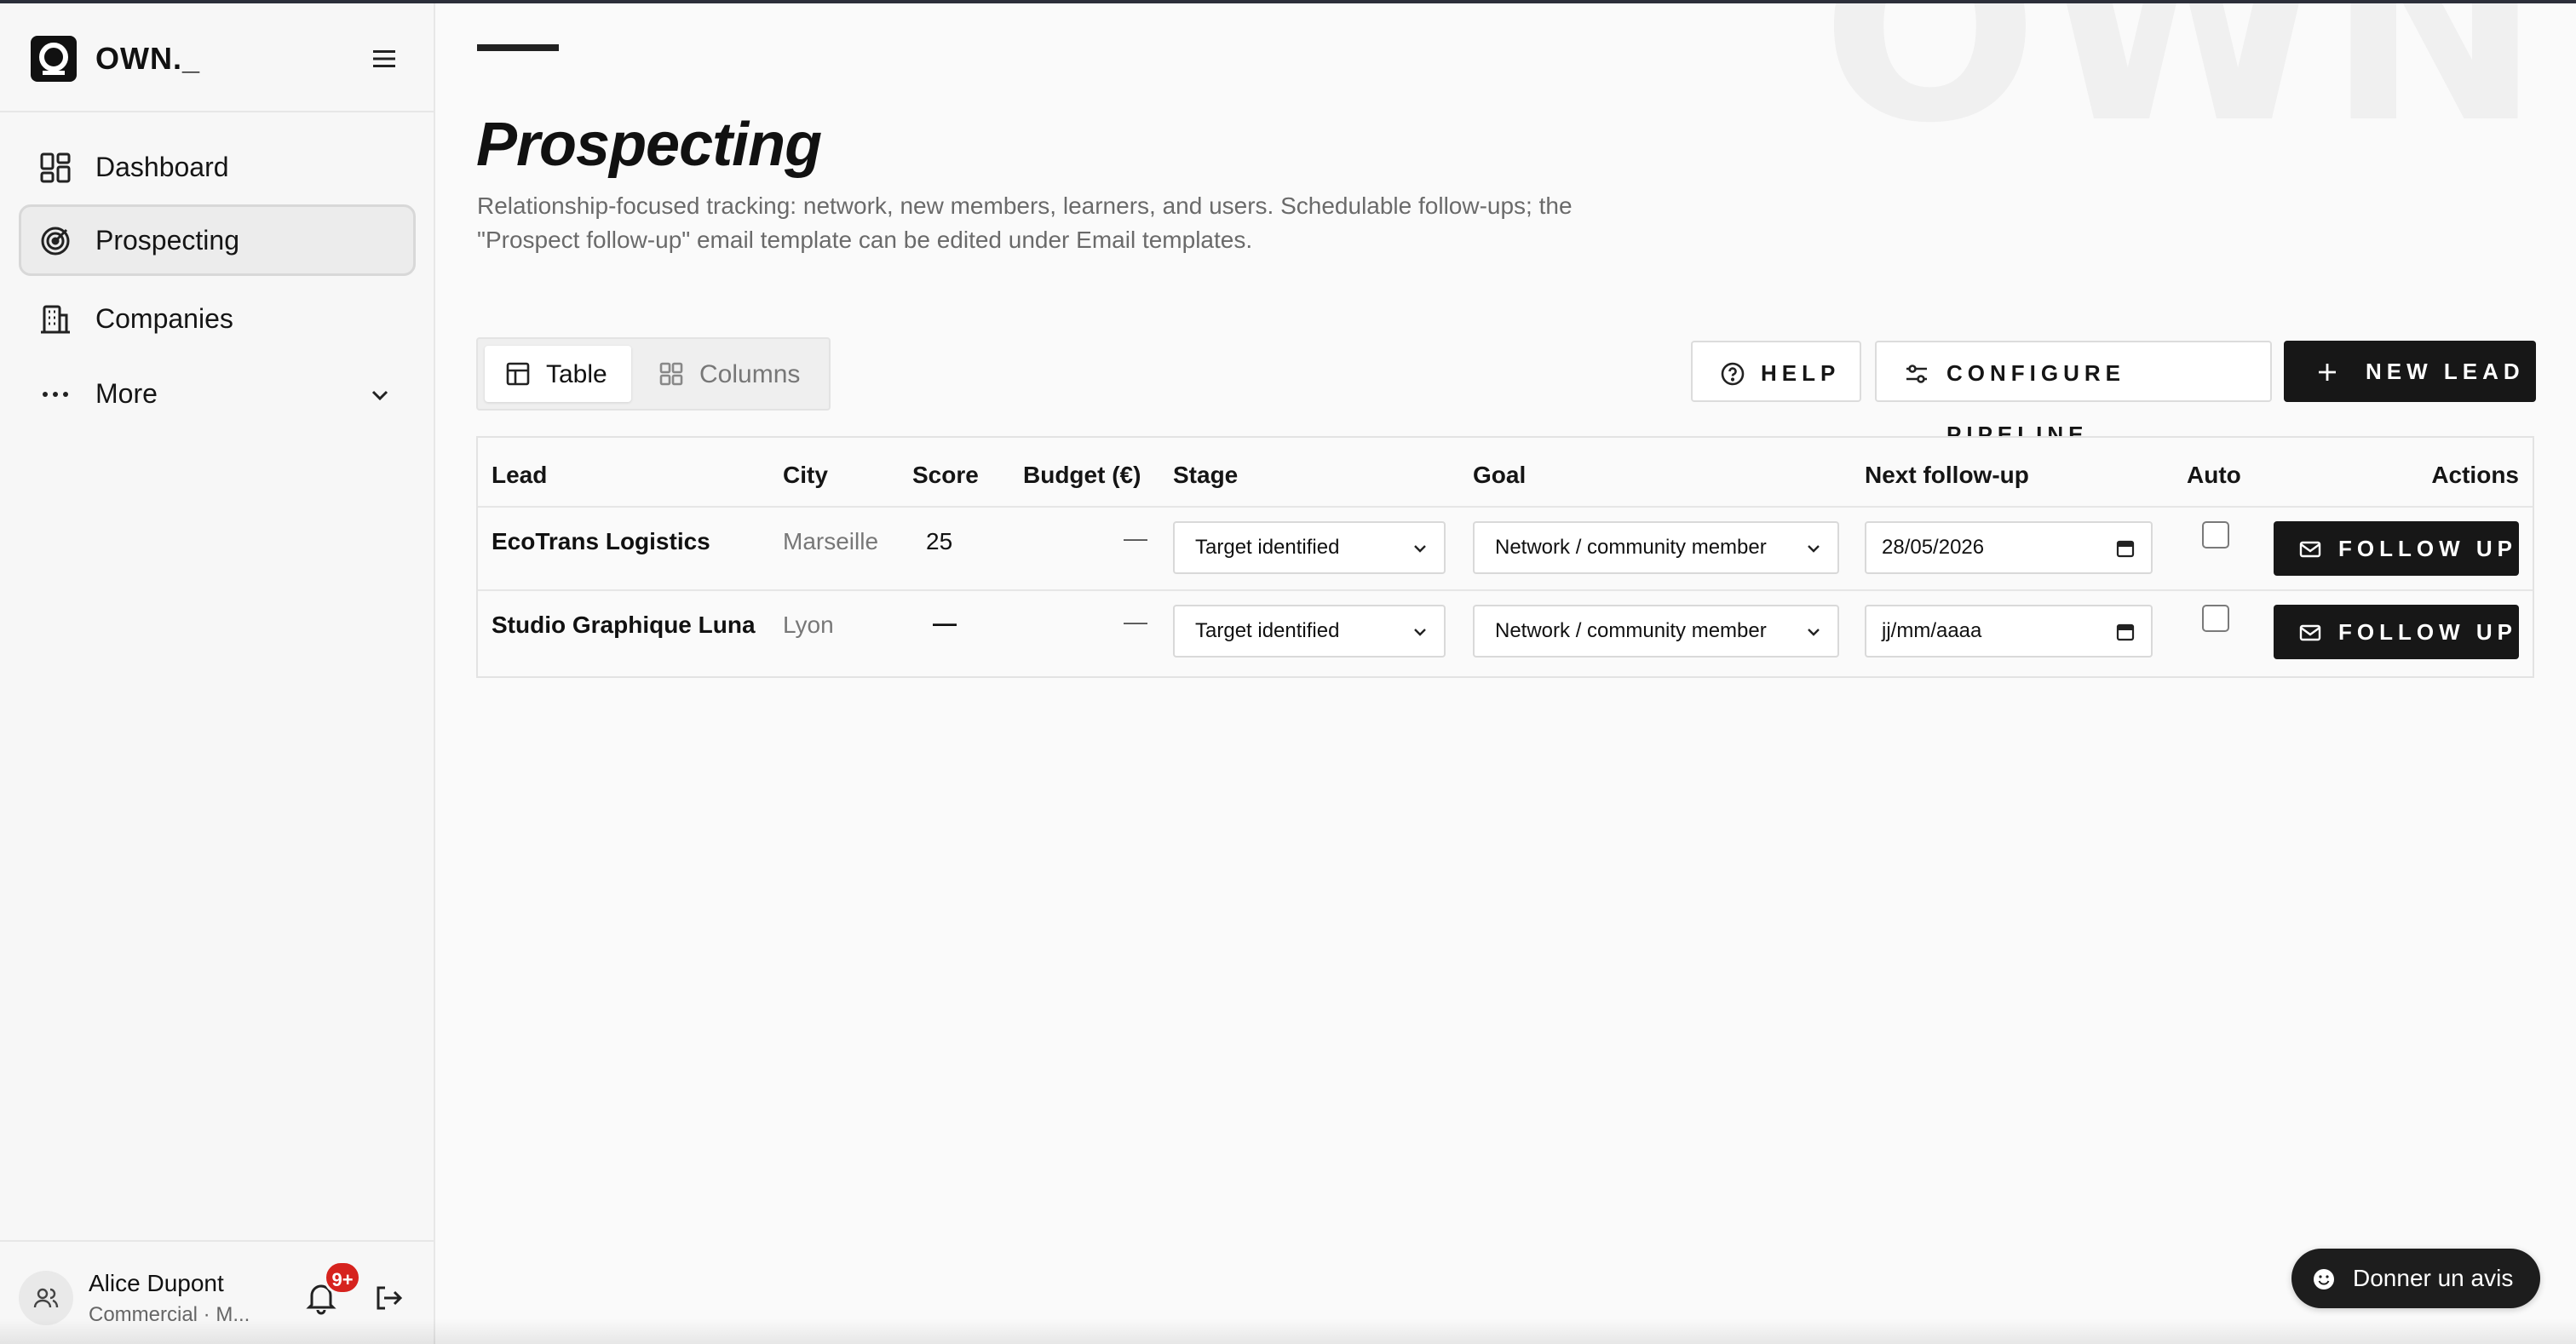 The image size is (2576, 1344). I want to click on view-columns-button: Columns, so click(731, 374).